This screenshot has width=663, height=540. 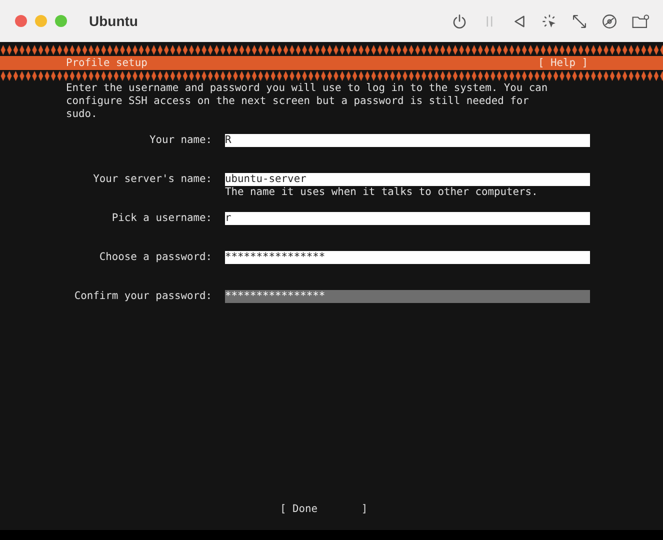 I want to click on close-button, so click(x=21, y=21).